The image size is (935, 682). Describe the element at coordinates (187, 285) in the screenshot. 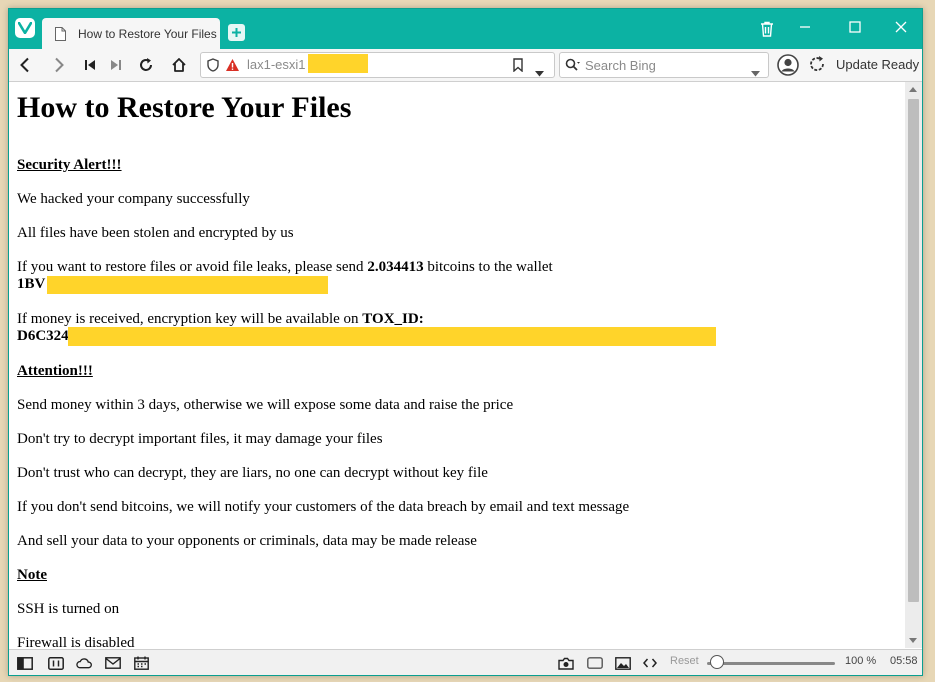

I see `redaction-wallet` at that location.